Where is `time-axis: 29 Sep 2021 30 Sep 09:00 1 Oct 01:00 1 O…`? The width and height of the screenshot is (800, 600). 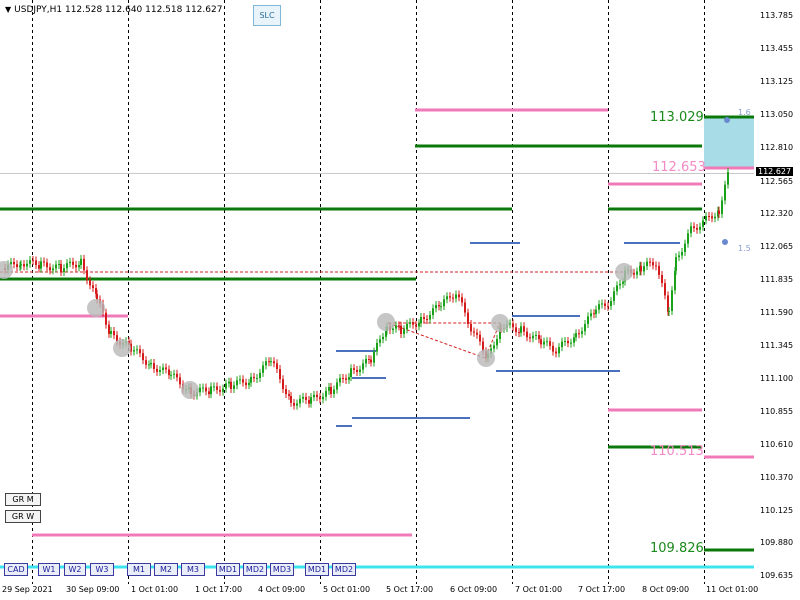
time-axis: 29 Sep 2021 30 Sep 09:00 1 Oct 01:00 1 O… is located at coordinates (400, 592).